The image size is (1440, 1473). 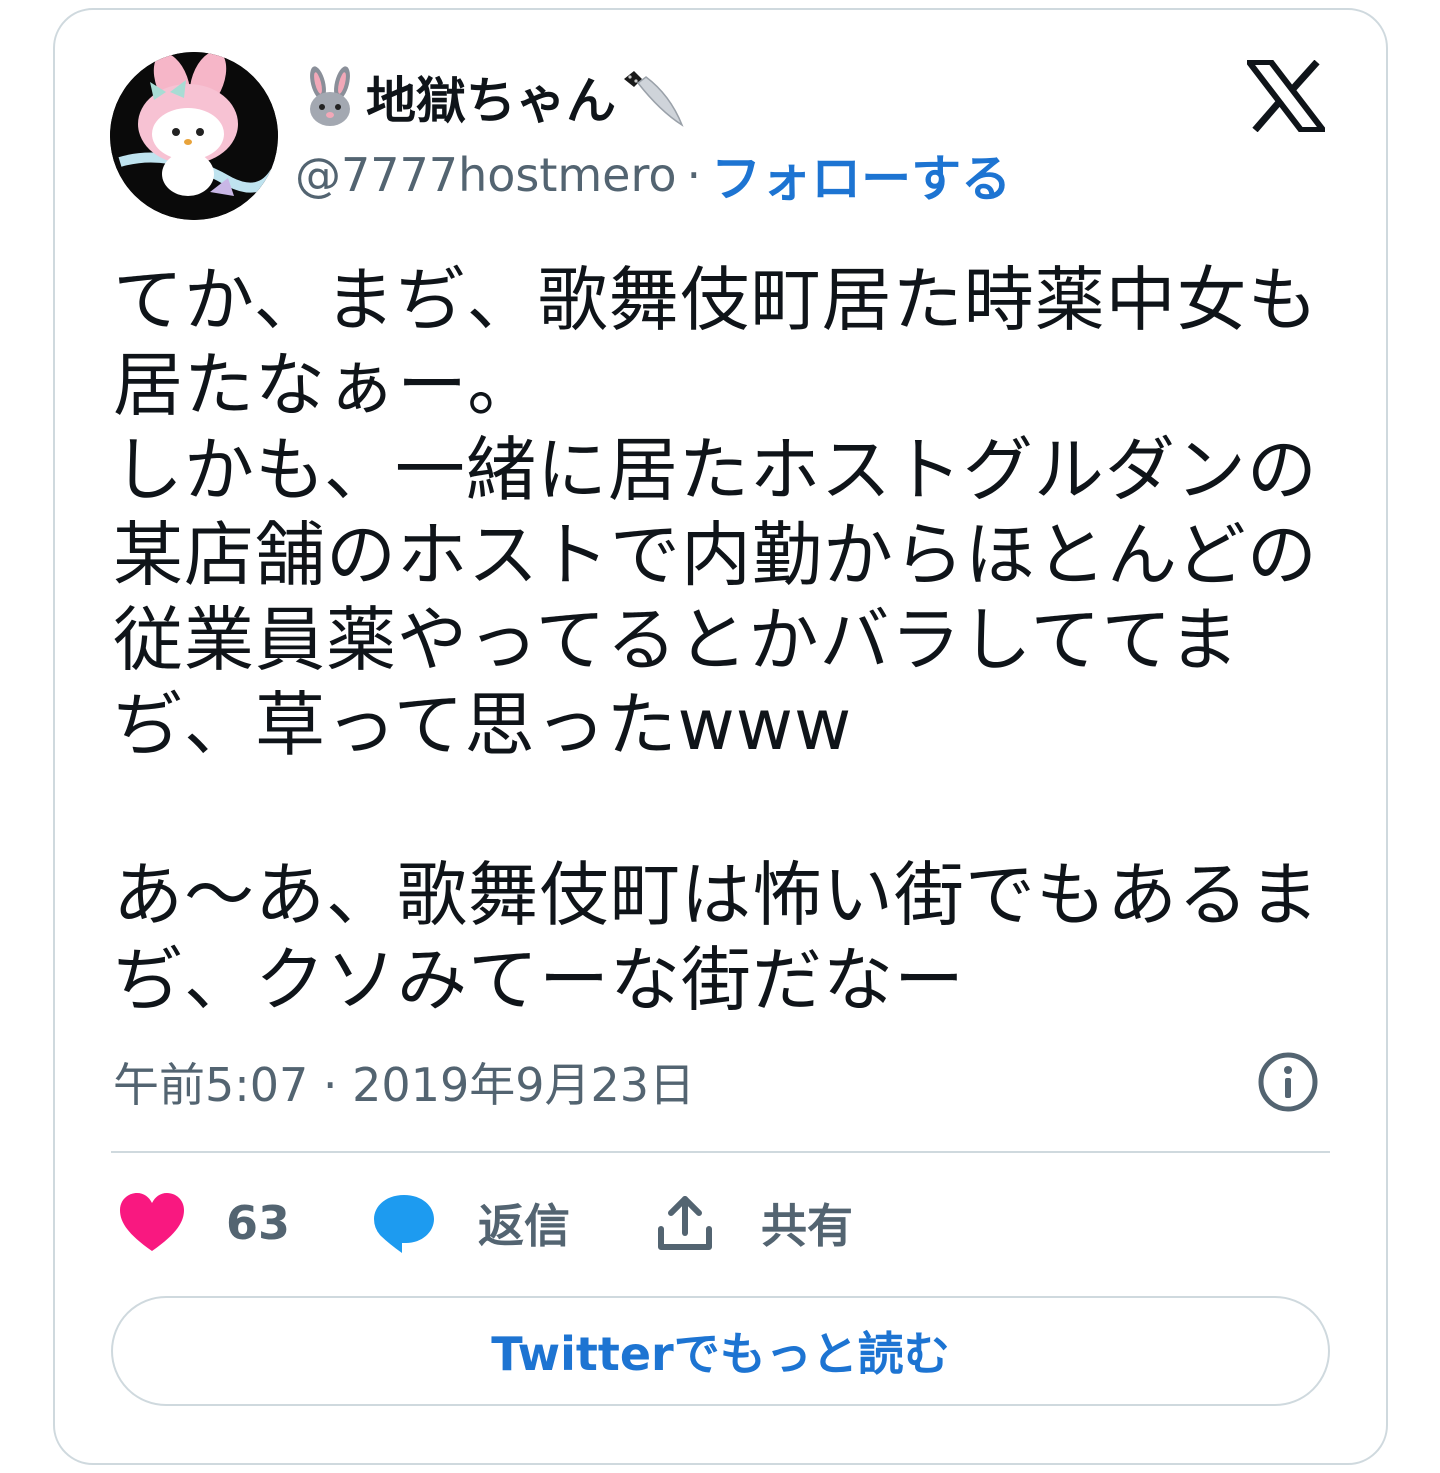 What do you see at coordinates (861, 175) in the screenshot?
I see `follow-button: フォローする` at bounding box center [861, 175].